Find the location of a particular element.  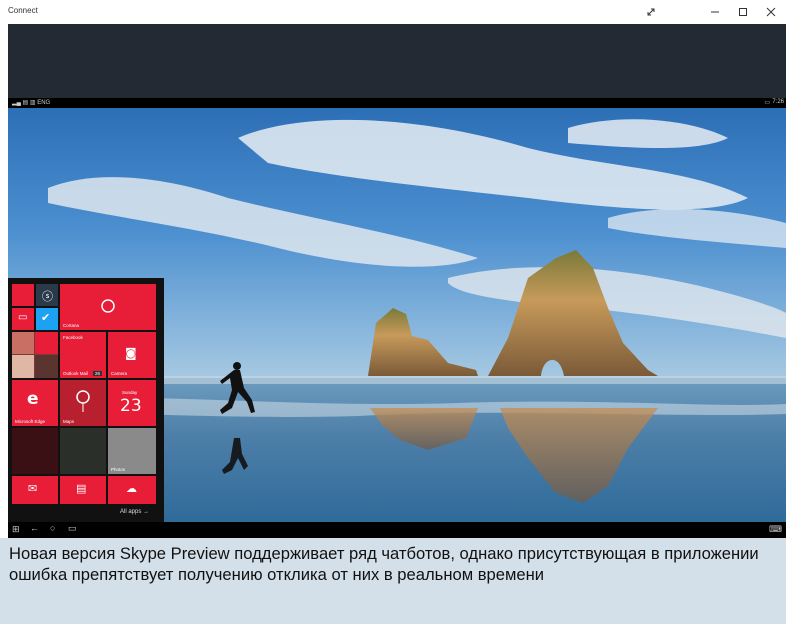

tile-edge: e Microsoft Edge is located at coordinates (35, 403).